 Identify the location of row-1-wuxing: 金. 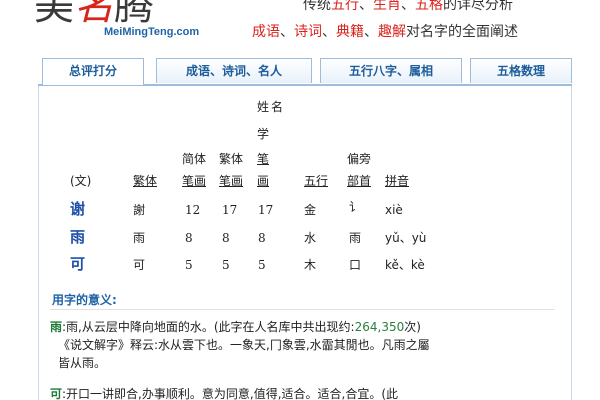
(310, 210).